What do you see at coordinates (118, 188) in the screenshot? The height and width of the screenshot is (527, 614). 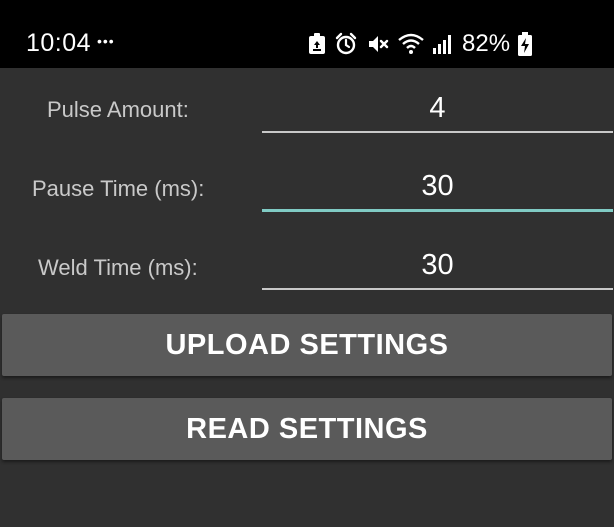 I see `pause-time-label: Pause Time (ms):` at bounding box center [118, 188].